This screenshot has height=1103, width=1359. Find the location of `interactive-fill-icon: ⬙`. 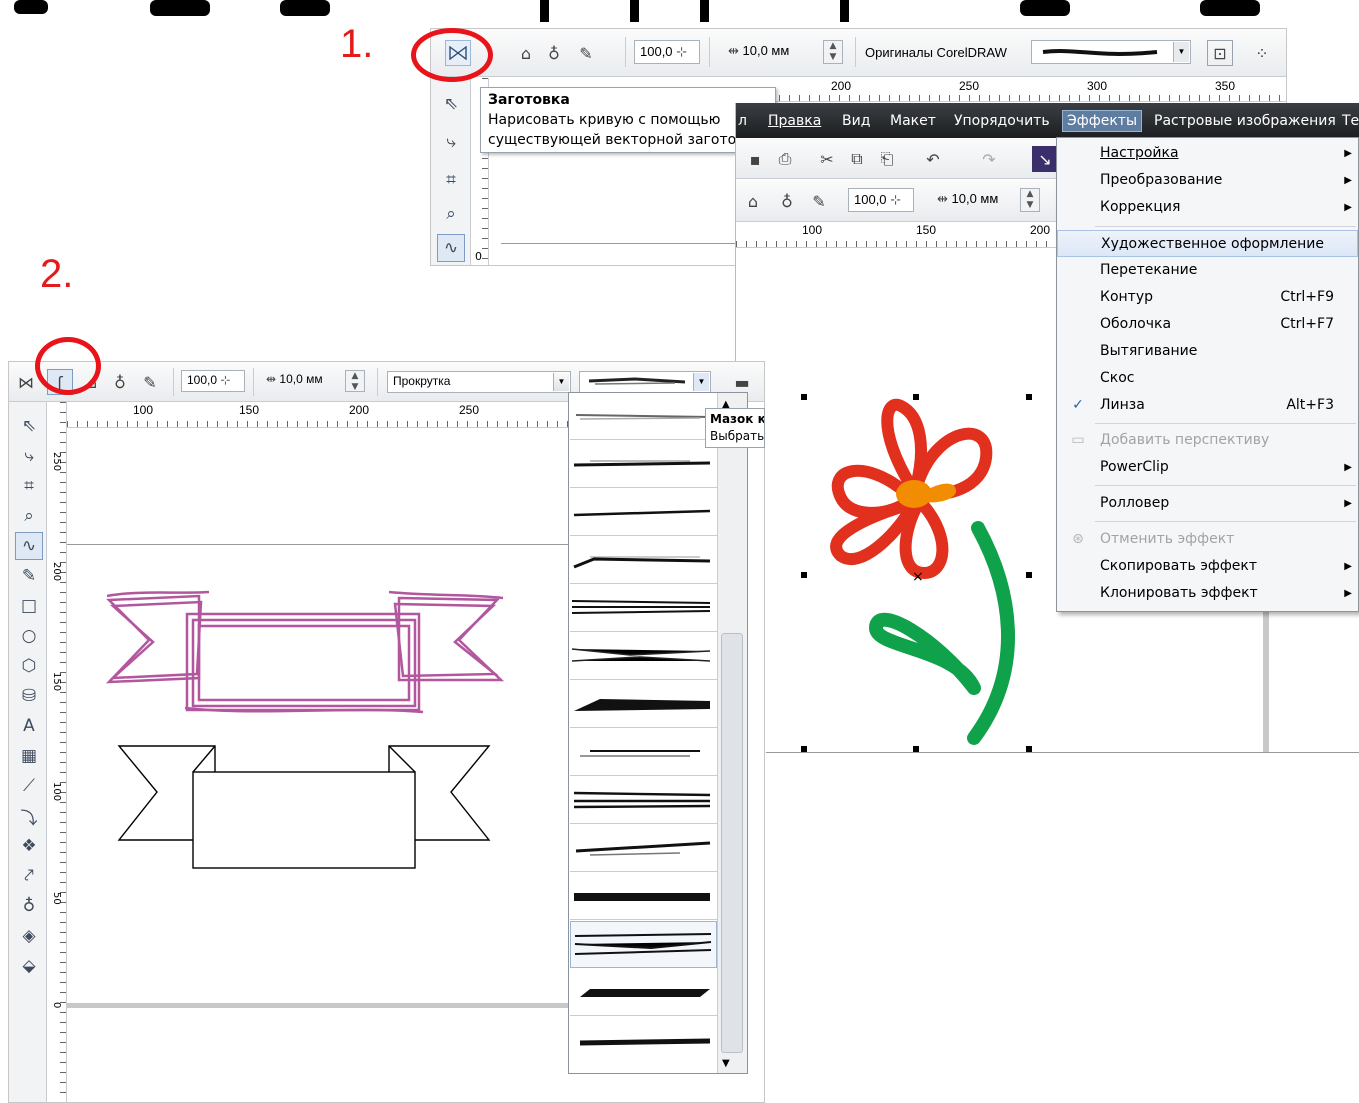

interactive-fill-icon: ⬙ is located at coordinates (29, 966).